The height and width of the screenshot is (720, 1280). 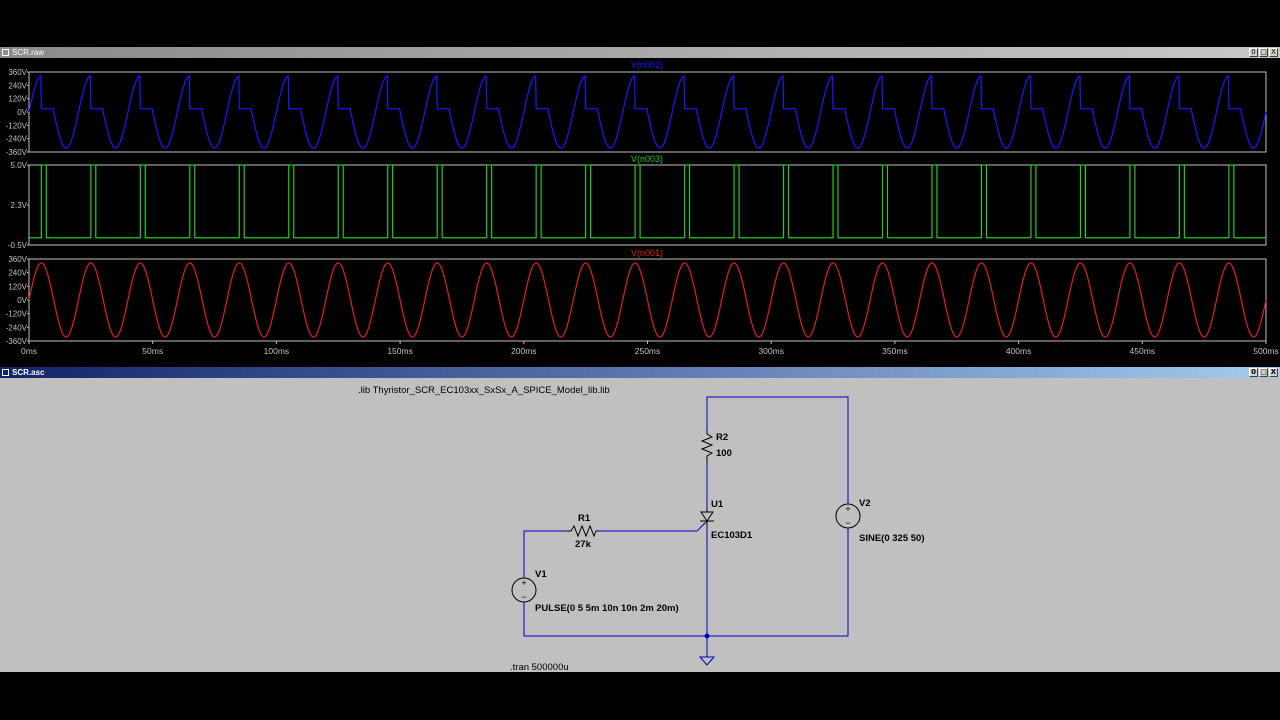 I want to click on pane-v-n003: V(n003) 5.0V 2.3V -0.5V, so click(x=637, y=202).